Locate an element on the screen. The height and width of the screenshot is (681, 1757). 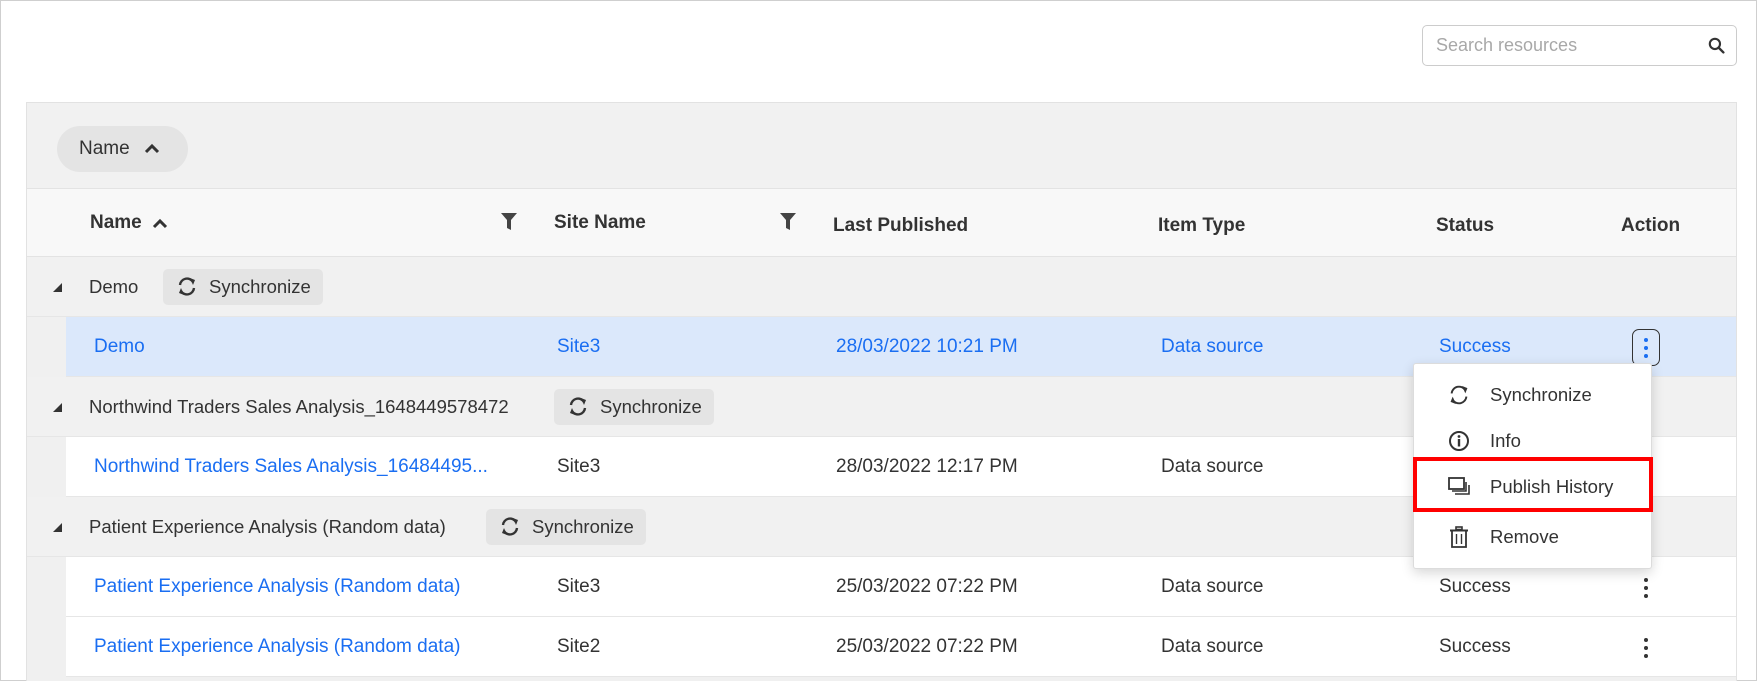
column-header-last-published: Last Published is located at coordinates (900, 226).